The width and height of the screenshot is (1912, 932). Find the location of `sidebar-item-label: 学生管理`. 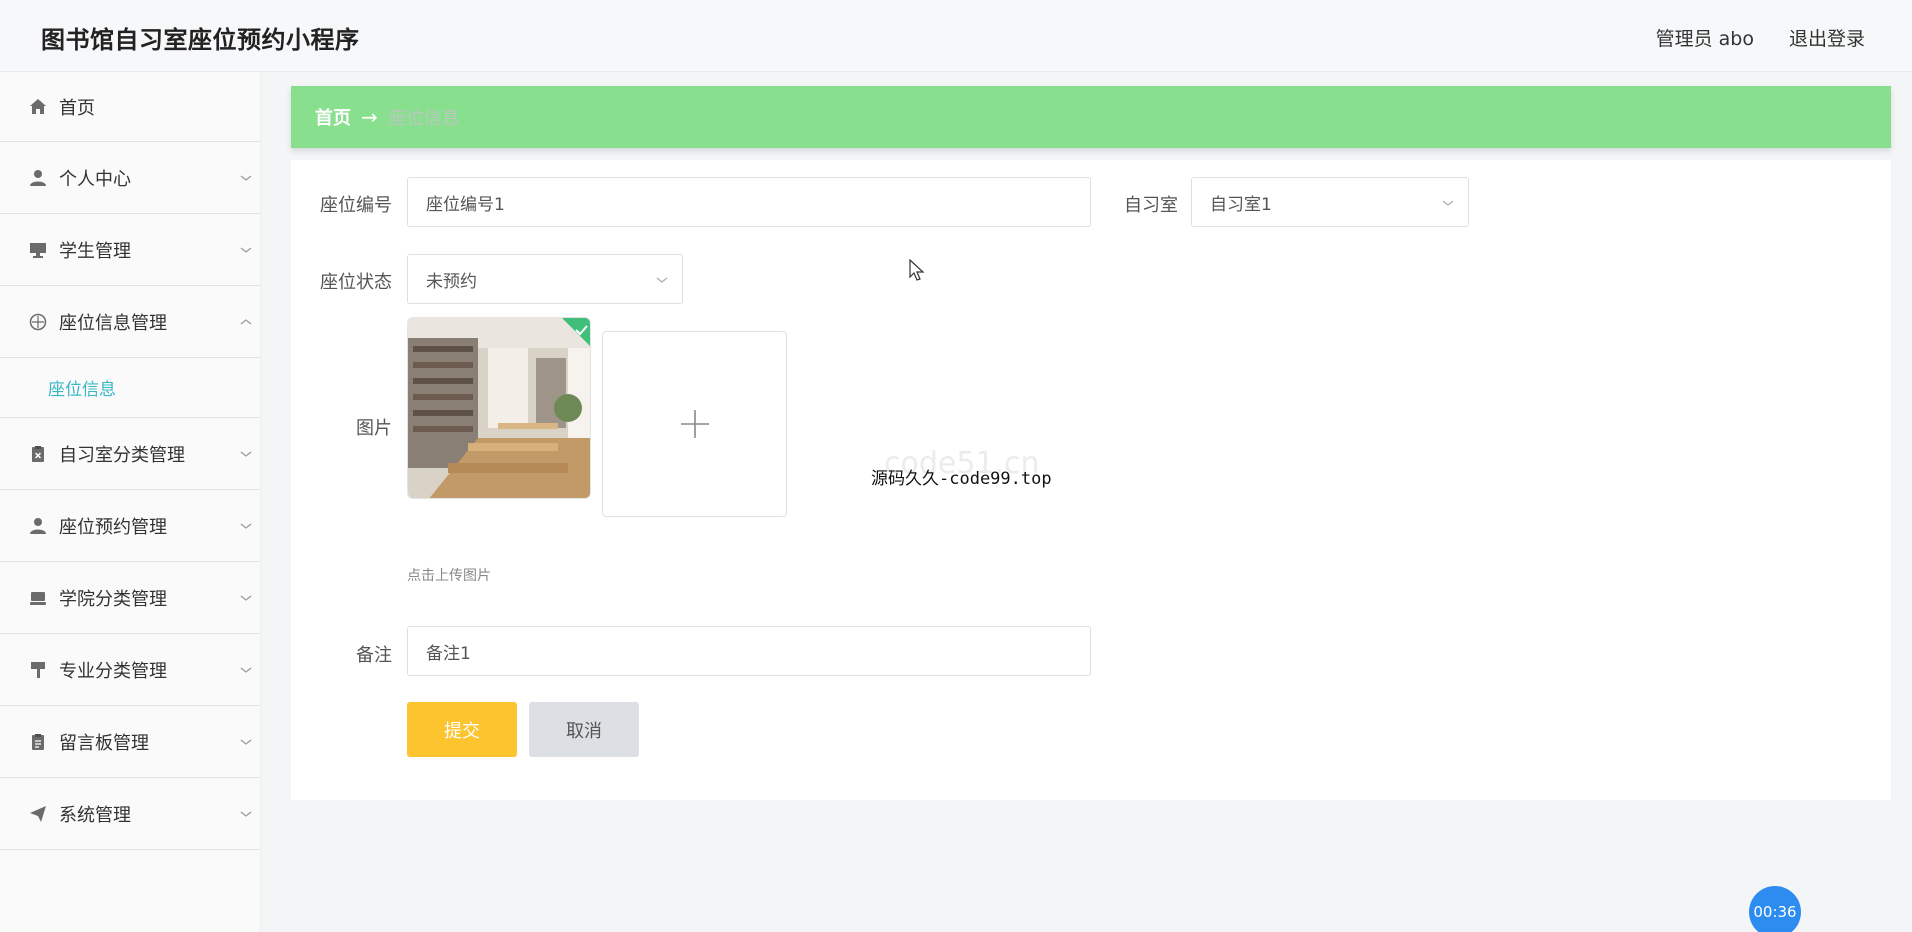

sidebar-item-label: 学生管理 is located at coordinates (95, 251).